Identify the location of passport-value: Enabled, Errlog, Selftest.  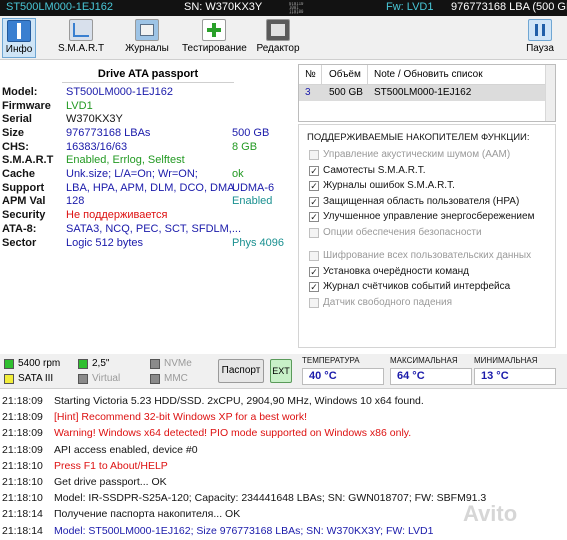
(125, 160).